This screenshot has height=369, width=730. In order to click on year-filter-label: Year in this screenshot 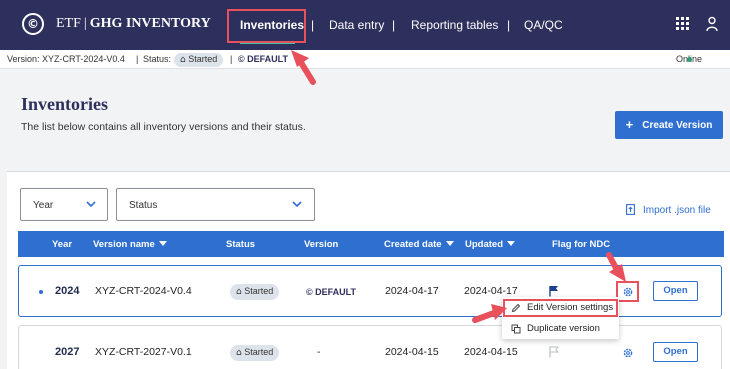, I will do `click(43, 205)`.